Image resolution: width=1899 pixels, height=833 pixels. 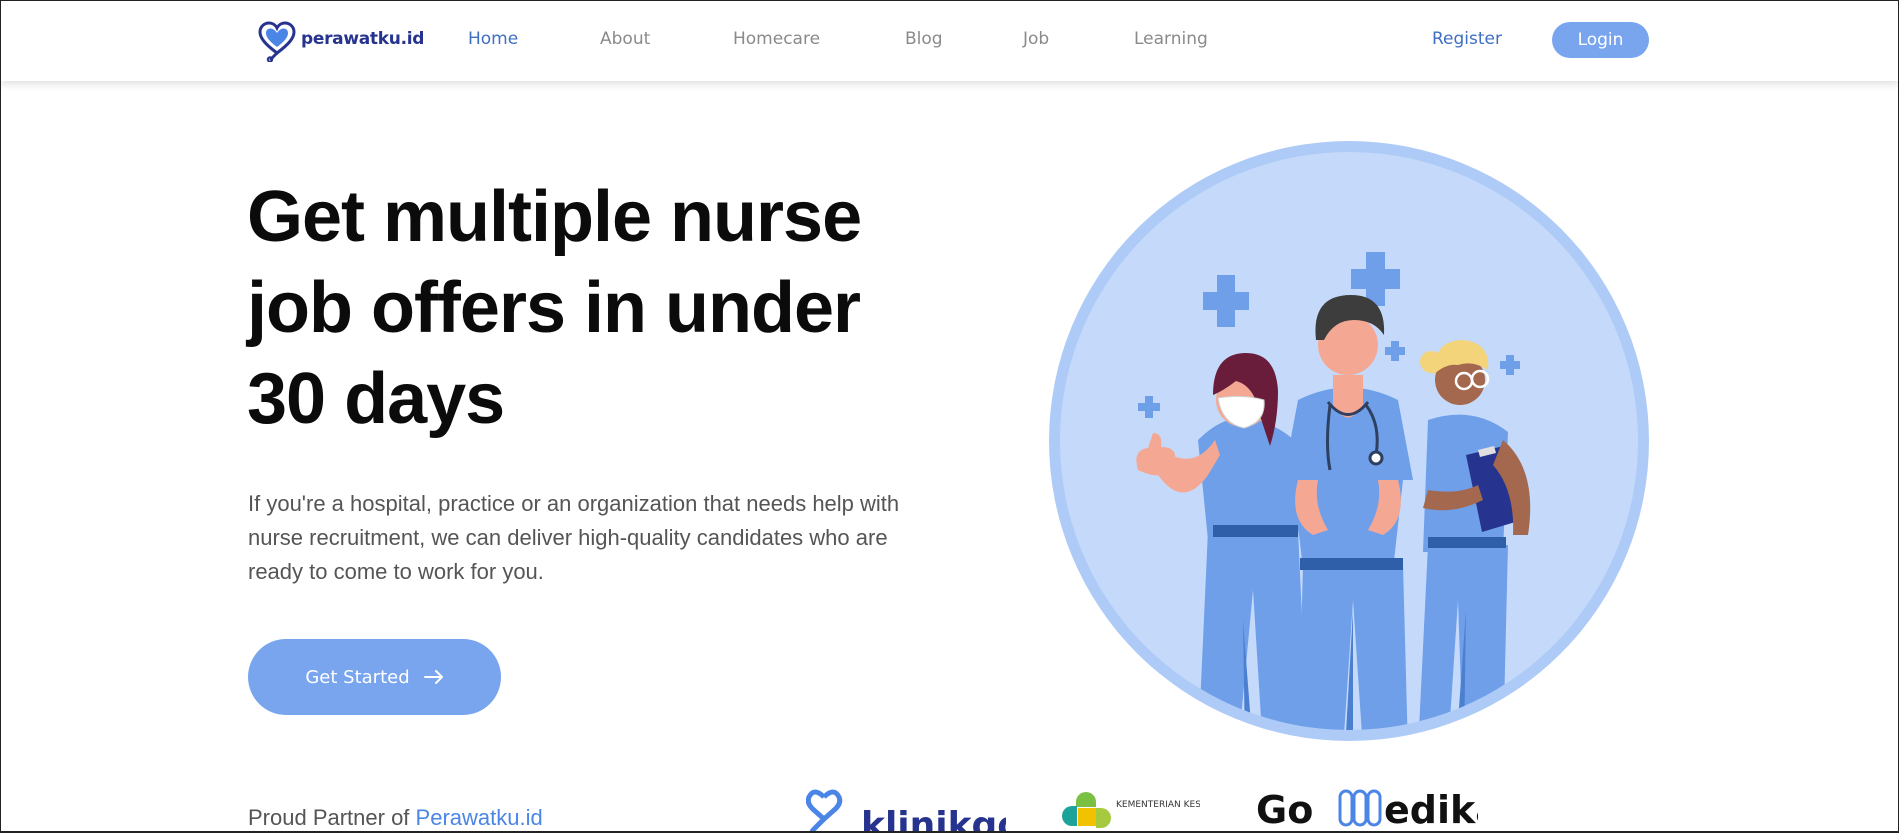 What do you see at coordinates (1171, 39) in the screenshot?
I see `nav-learning: Learning` at bounding box center [1171, 39].